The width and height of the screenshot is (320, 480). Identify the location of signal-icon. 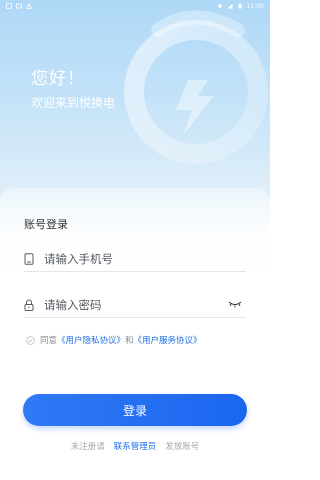
(230, 6).